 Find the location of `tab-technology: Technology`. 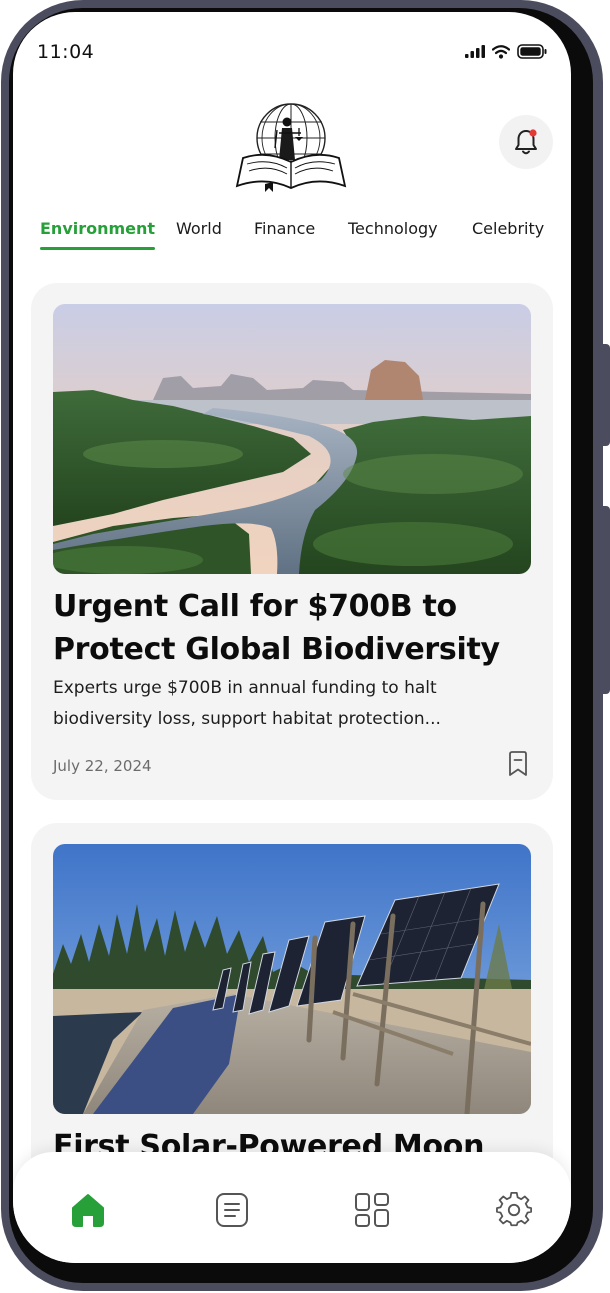

tab-technology: Technology is located at coordinates (393, 228).